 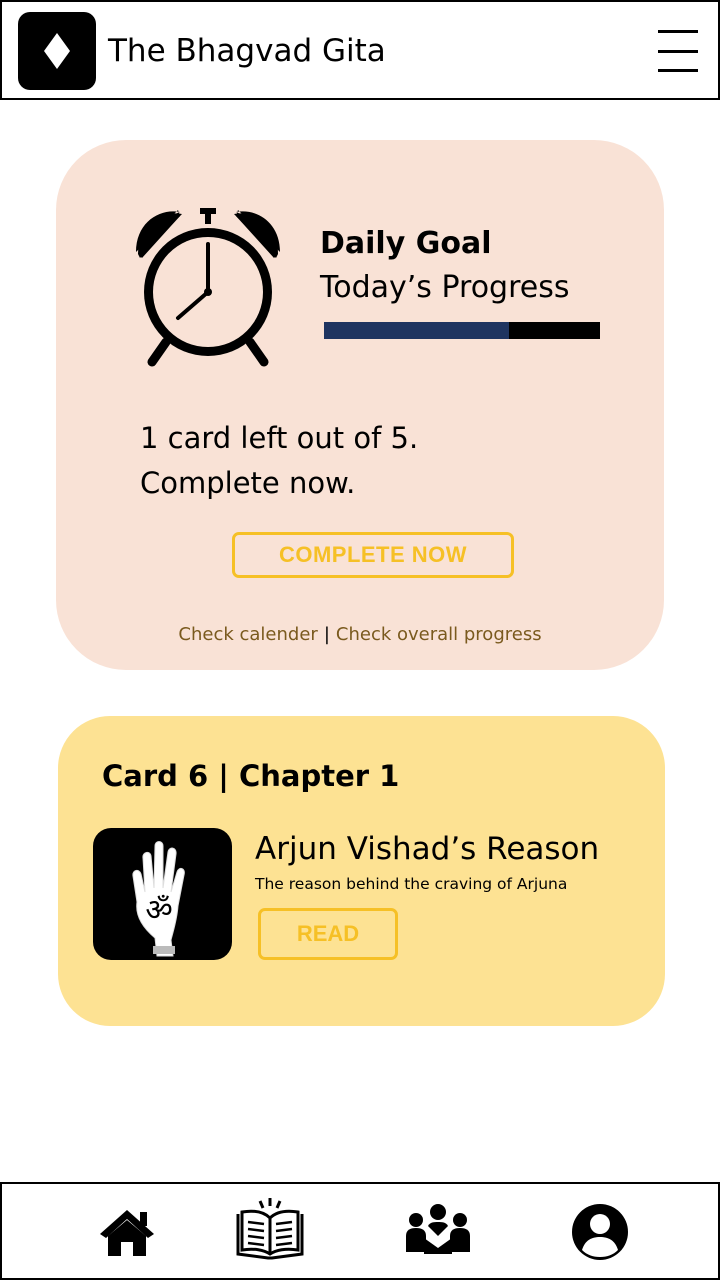 I want to click on daily-progress-bar, so click(x=462, y=330).